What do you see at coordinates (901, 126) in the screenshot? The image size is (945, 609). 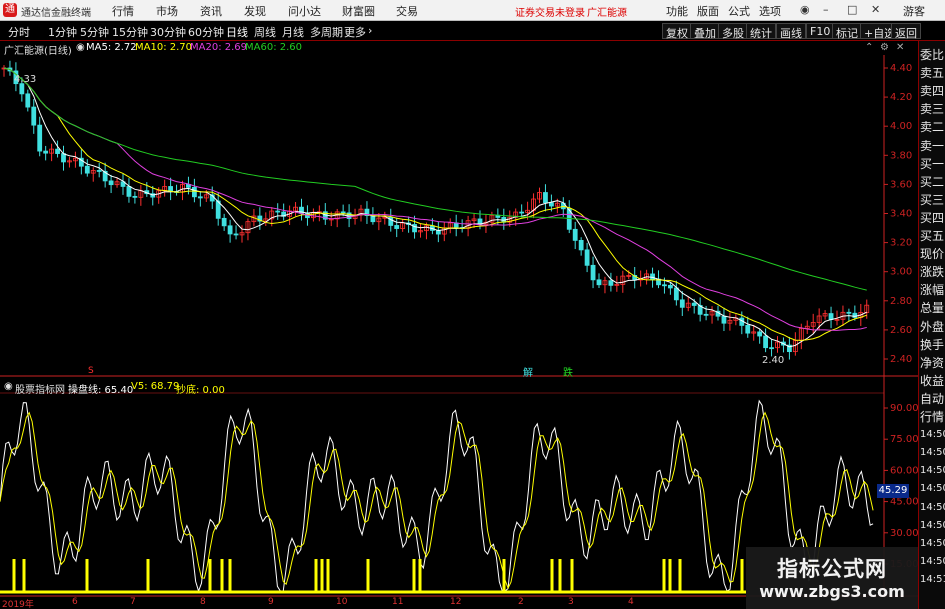 I see `price-tick-label: 4.00` at bounding box center [901, 126].